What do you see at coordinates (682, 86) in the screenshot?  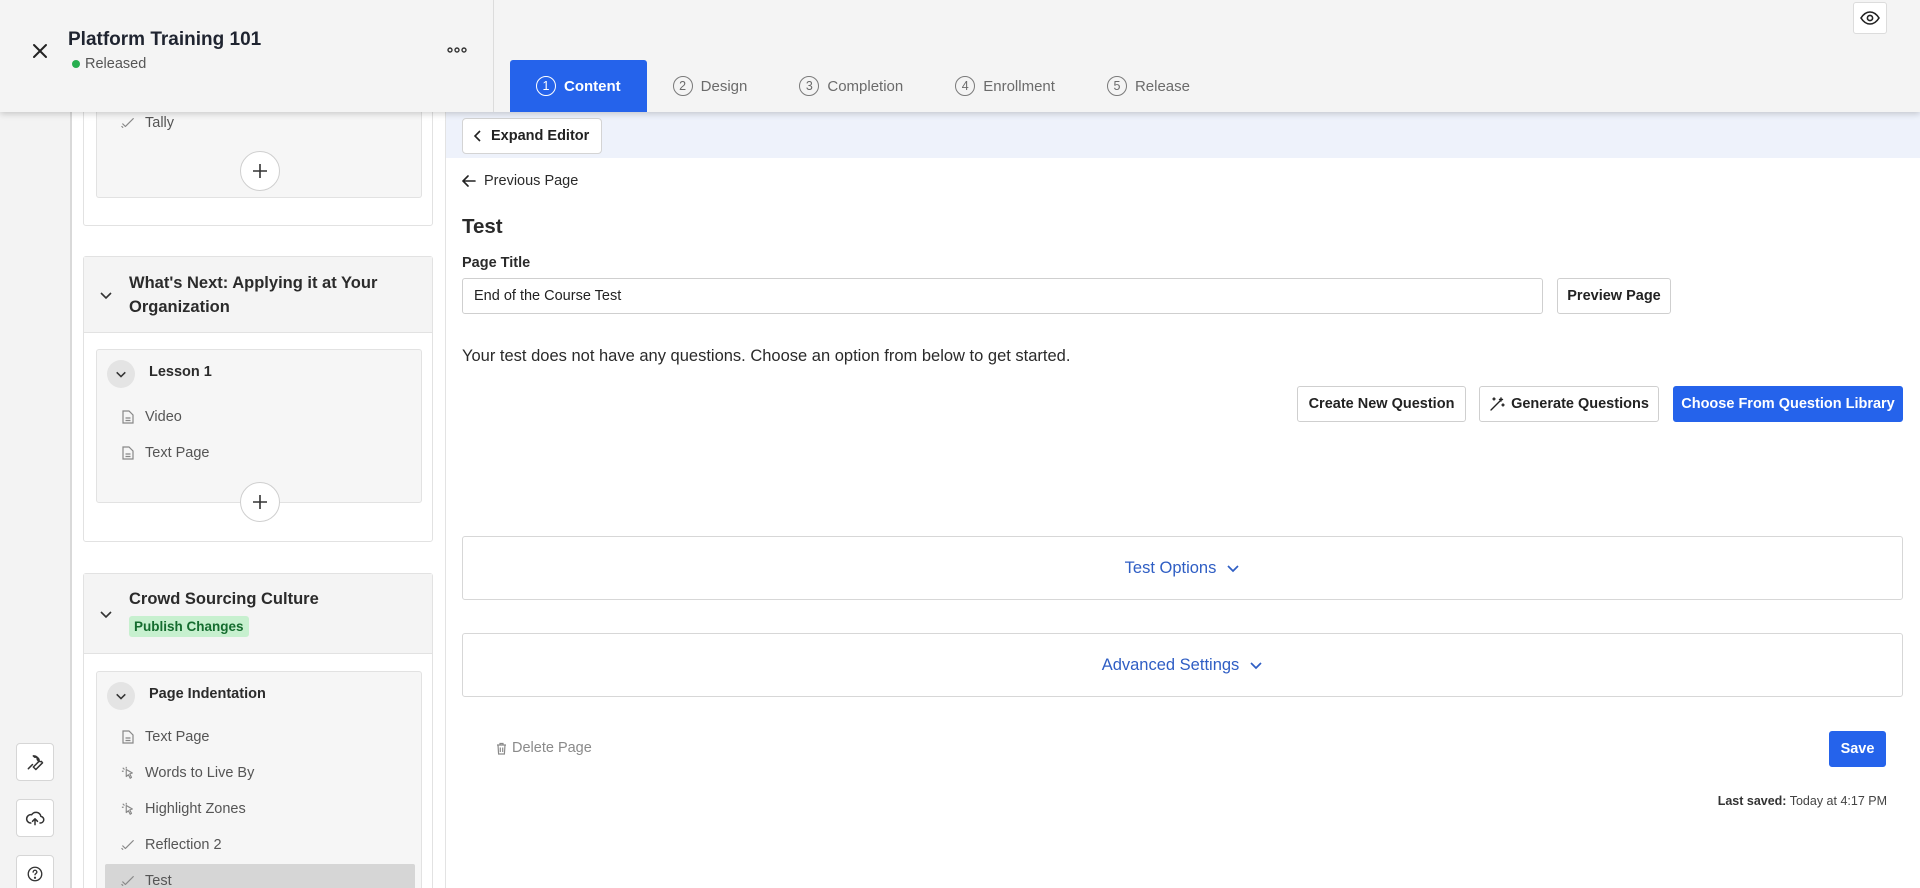 I see `step-number: 2` at bounding box center [682, 86].